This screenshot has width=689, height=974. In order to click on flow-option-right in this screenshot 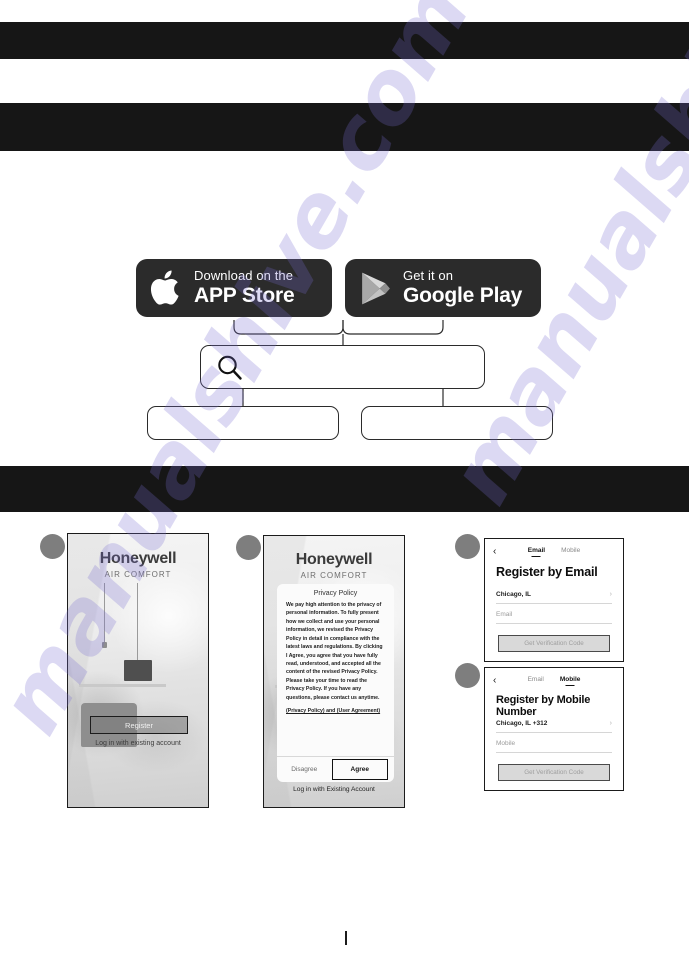, I will do `click(457, 423)`.